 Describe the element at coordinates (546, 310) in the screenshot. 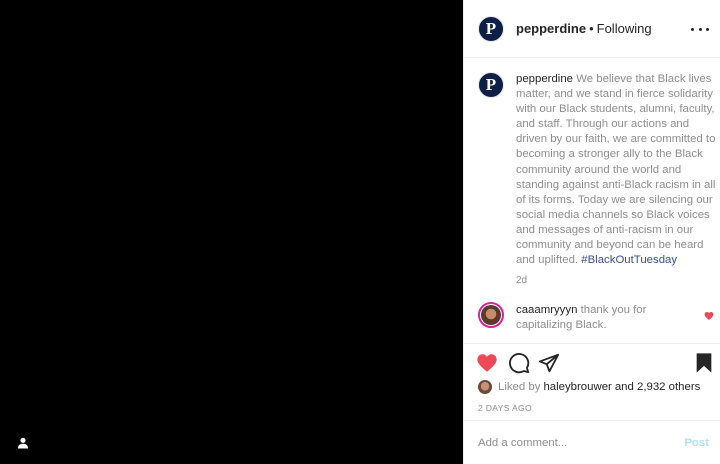

I see `comment-username: caaamryyyn` at that location.